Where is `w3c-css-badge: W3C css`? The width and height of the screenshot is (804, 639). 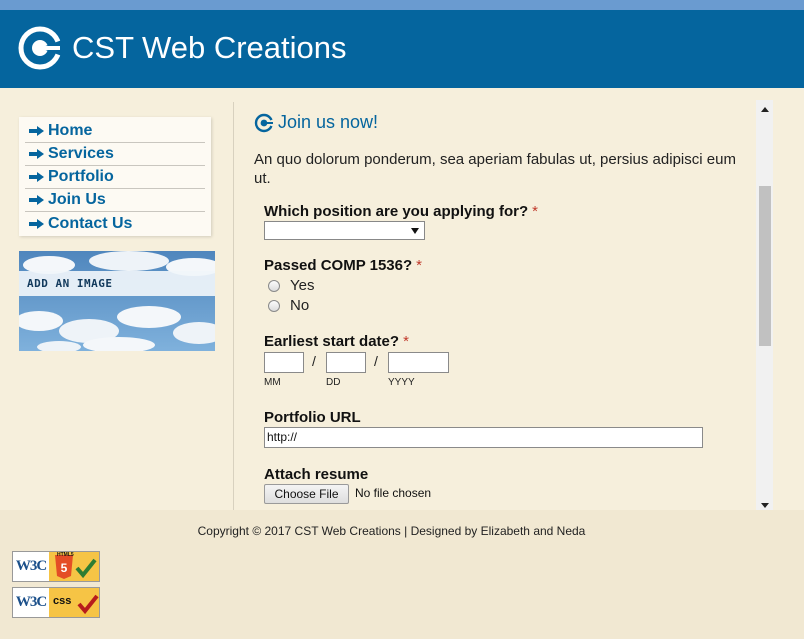
w3c-css-badge: W3C css is located at coordinates (56, 602).